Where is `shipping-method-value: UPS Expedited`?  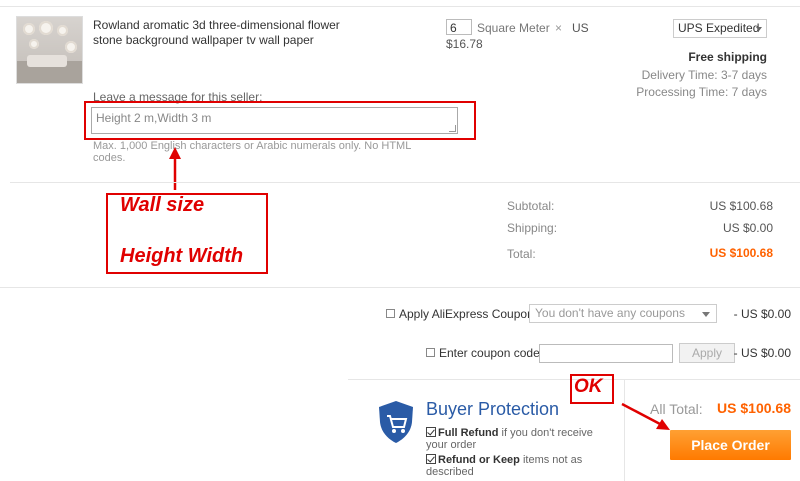 shipping-method-value: UPS Expedited is located at coordinates (719, 28).